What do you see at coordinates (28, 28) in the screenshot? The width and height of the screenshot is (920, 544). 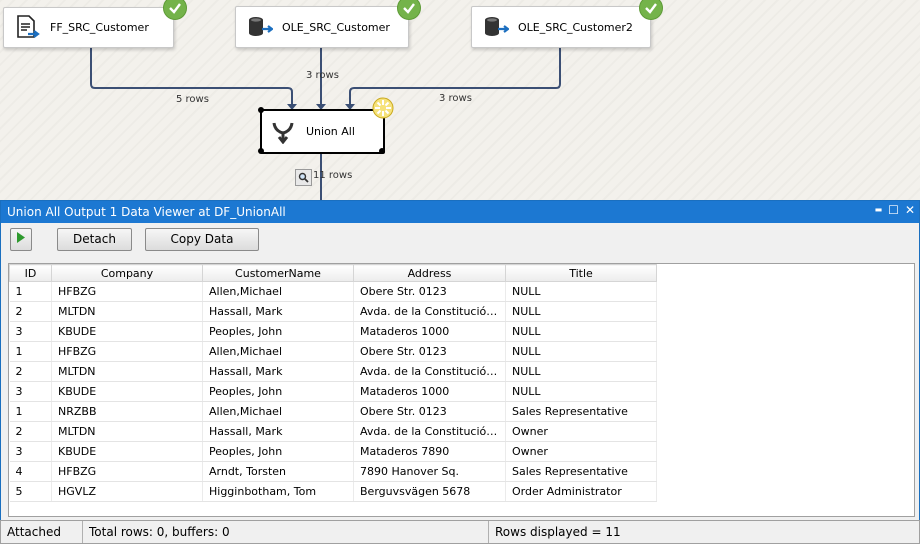 I see `flat-file-source-icon` at bounding box center [28, 28].